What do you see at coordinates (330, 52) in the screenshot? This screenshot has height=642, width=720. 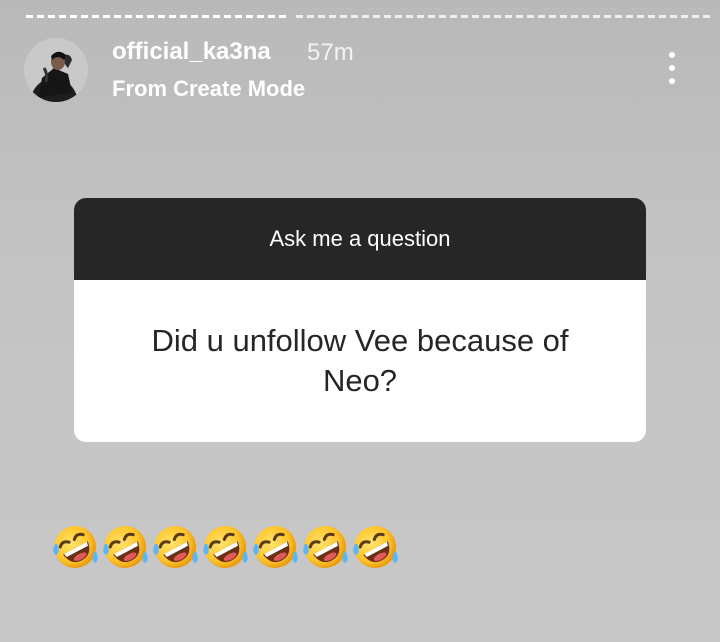 I see `post-time: 57m` at bounding box center [330, 52].